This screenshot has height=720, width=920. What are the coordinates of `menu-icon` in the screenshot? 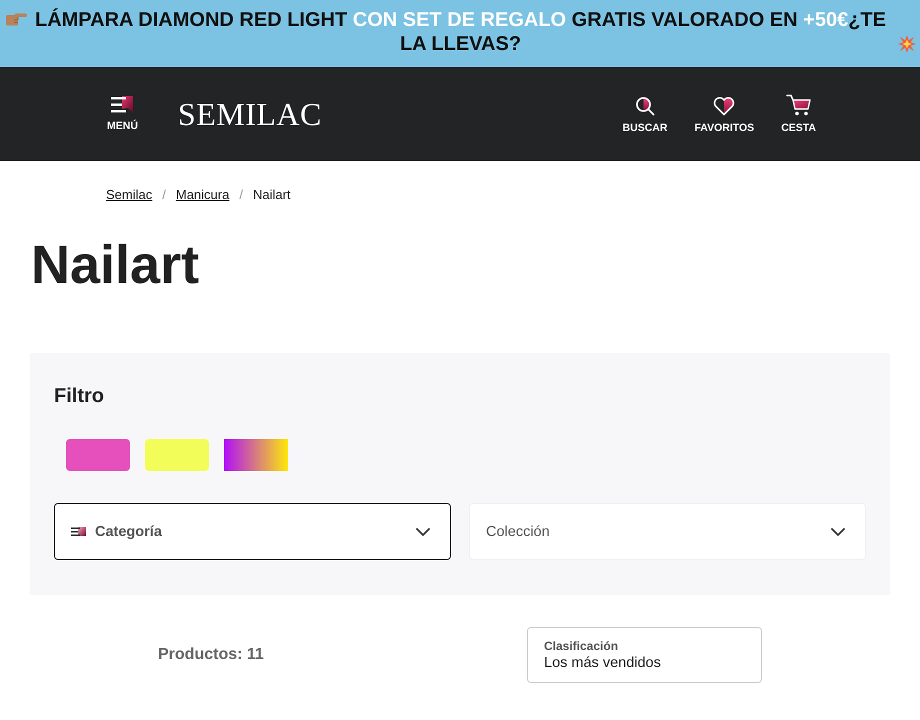 It's located at (122, 105).